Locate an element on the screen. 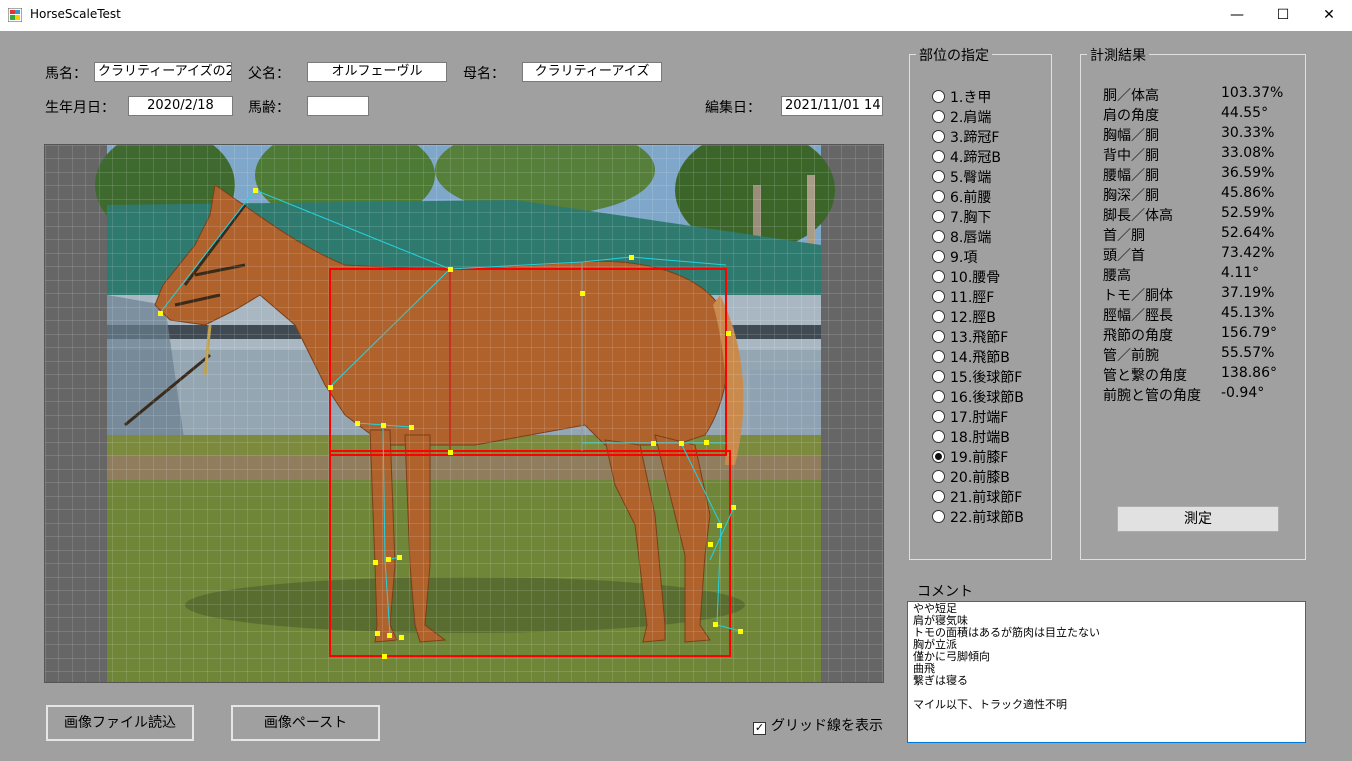 This screenshot has height=761, width=1352. checkbox-icon: ✓ is located at coordinates (759, 728).